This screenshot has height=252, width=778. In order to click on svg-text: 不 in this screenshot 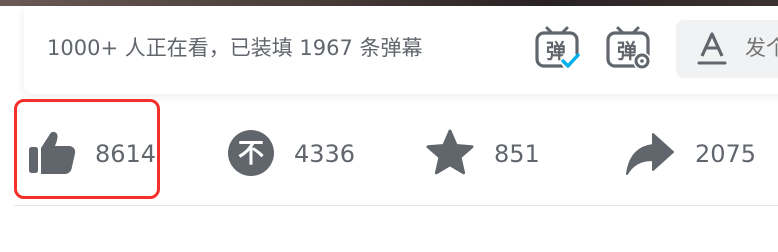, I will do `click(251, 154)`.